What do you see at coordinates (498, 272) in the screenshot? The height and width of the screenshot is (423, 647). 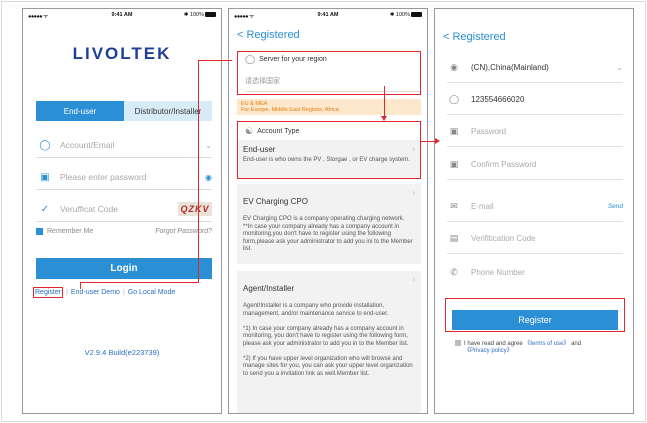 I see `phone-placeholder: Phone Number` at bounding box center [498, 272].